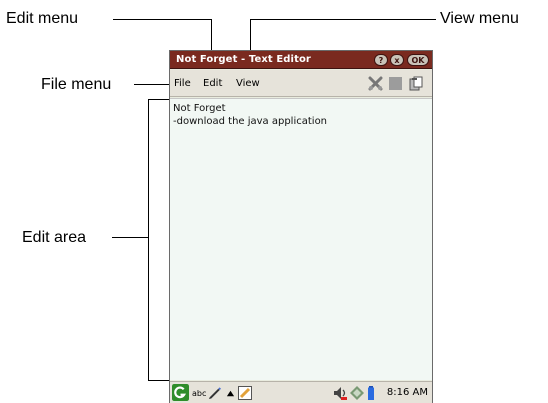 Image resolution: width=548 pixels, height=403 pixels. What do you see at coordinates (159, 380) in the screenshot?
I see `edit-area-bracket-bottom` at bounding box center [159, 380].